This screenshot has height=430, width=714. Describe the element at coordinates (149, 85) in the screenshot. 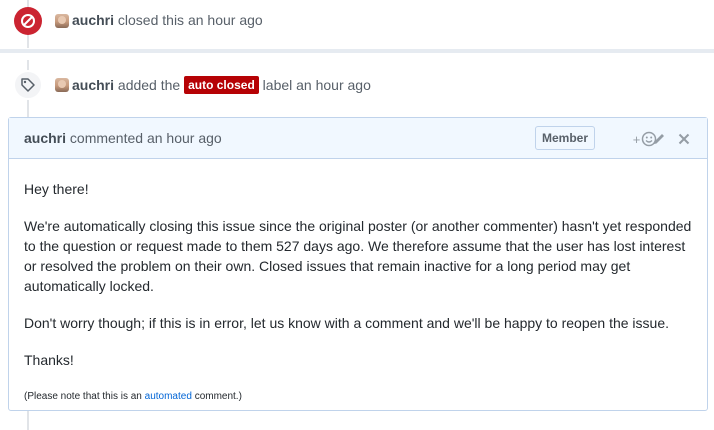

I see `label-event-before: added the` at that location.